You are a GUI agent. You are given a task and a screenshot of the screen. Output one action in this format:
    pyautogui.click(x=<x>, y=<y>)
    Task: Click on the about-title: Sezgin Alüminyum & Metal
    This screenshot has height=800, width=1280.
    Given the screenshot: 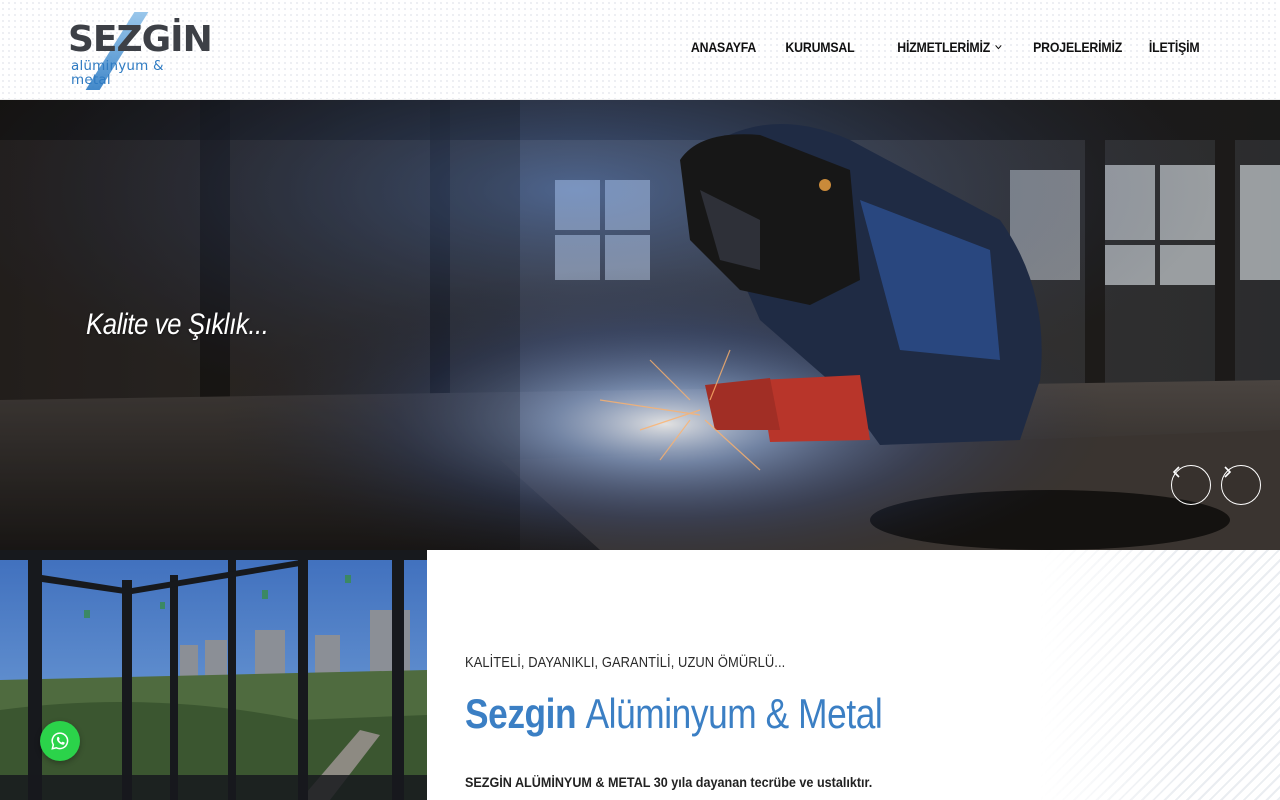 What is the action you would take?
    pyautogui.click(x=674, y=714)
    